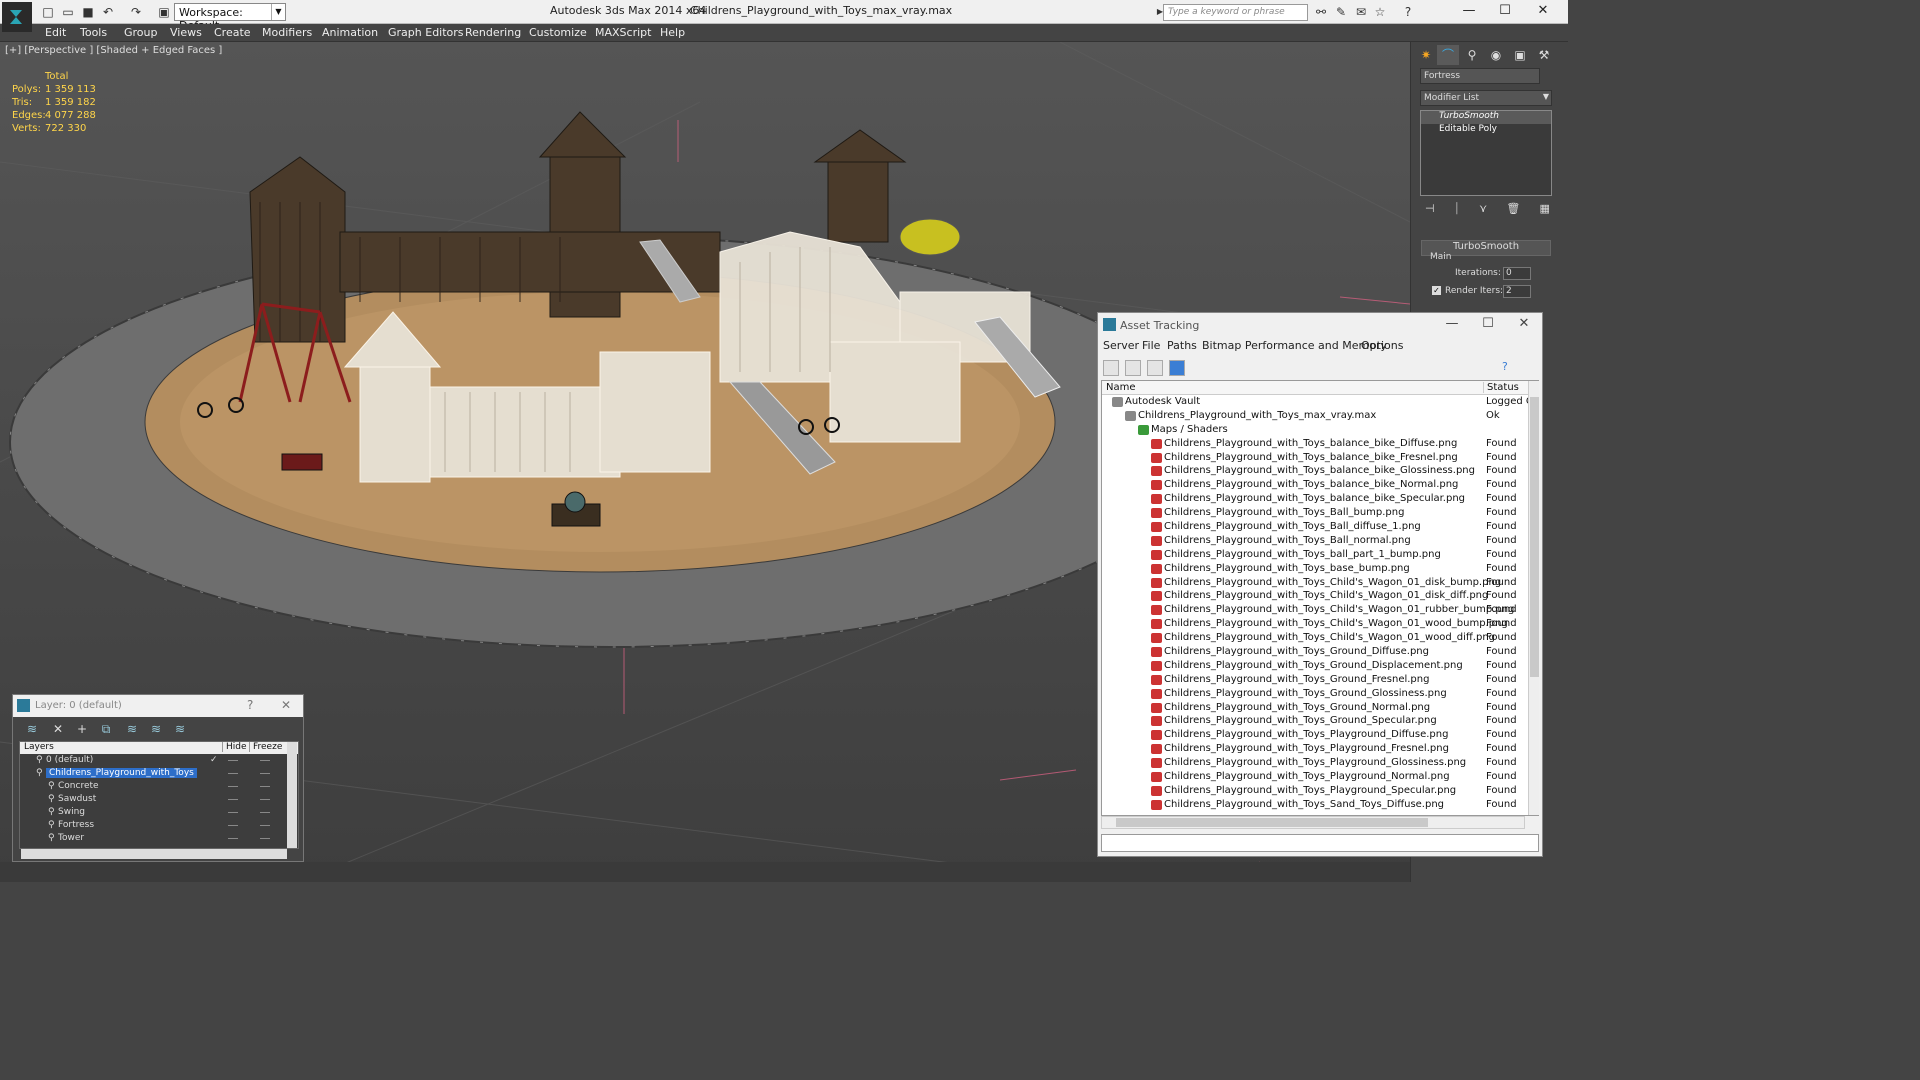  Describe the element at coordinates (159, 799) in the screenshot. I see `layer-row: ⚲ Sawdust` at that location.